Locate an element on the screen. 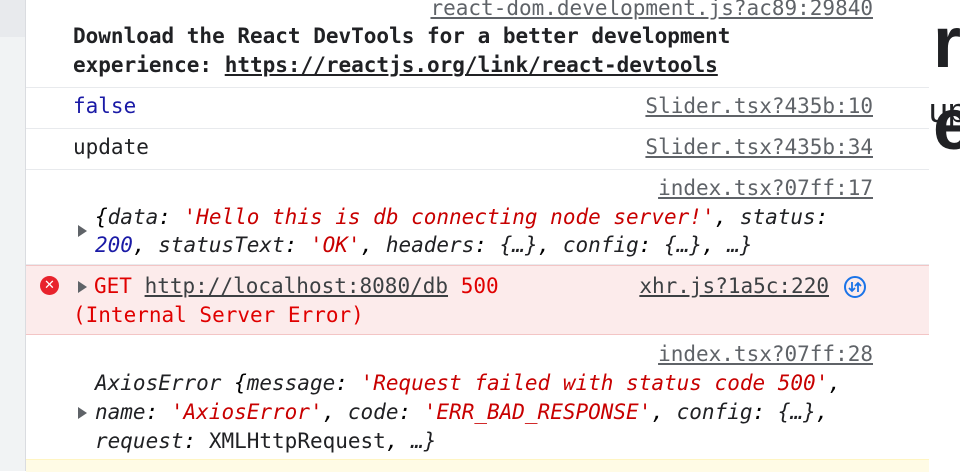  error-status-text: (Internal Server Error) is located at coordinates (218, 315).